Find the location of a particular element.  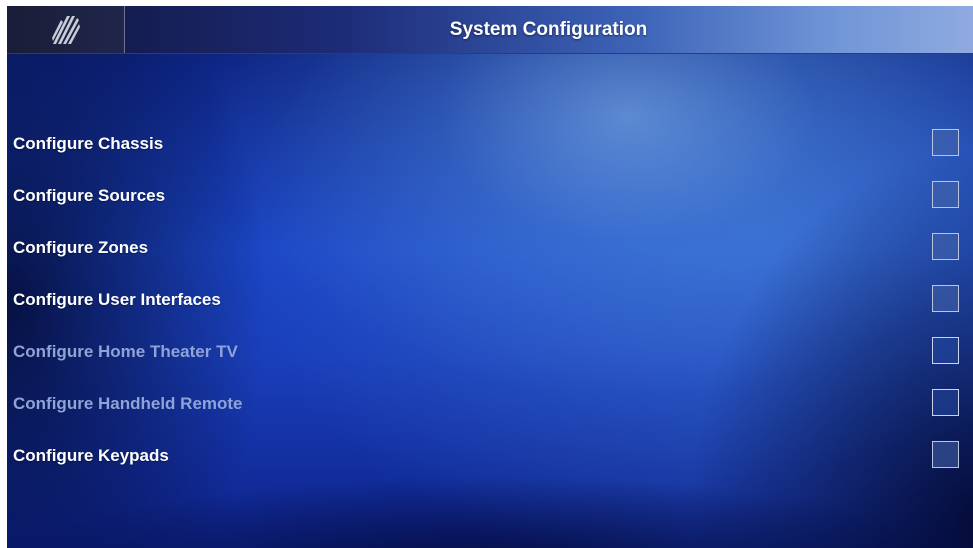

menu-item-label: Configure Handheld Remote is located at coordinates (128, 403).